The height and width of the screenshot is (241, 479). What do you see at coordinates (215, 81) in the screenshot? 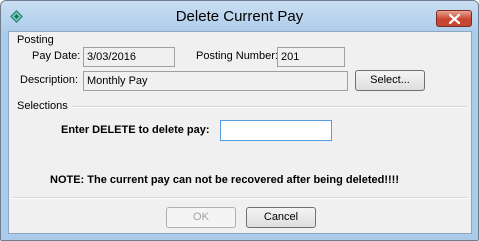
I see `description-field: Monthly Pay` at bounding box center [215, 81].